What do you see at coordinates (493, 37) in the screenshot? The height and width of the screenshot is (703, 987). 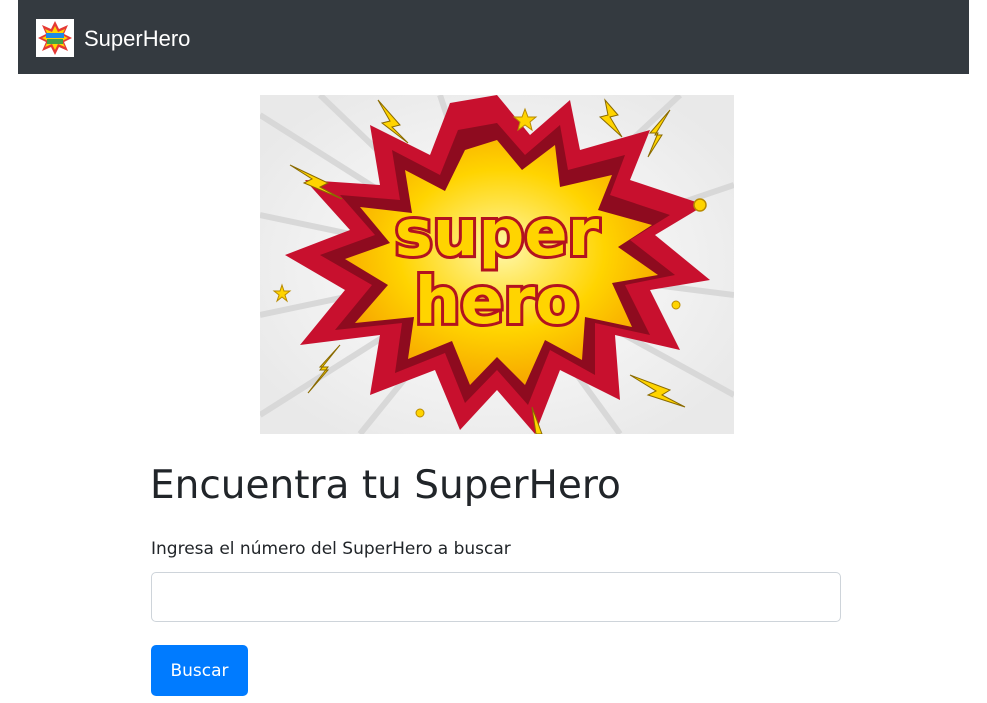 I see `navbar: SuperHero` at bounding box center [493, 37].